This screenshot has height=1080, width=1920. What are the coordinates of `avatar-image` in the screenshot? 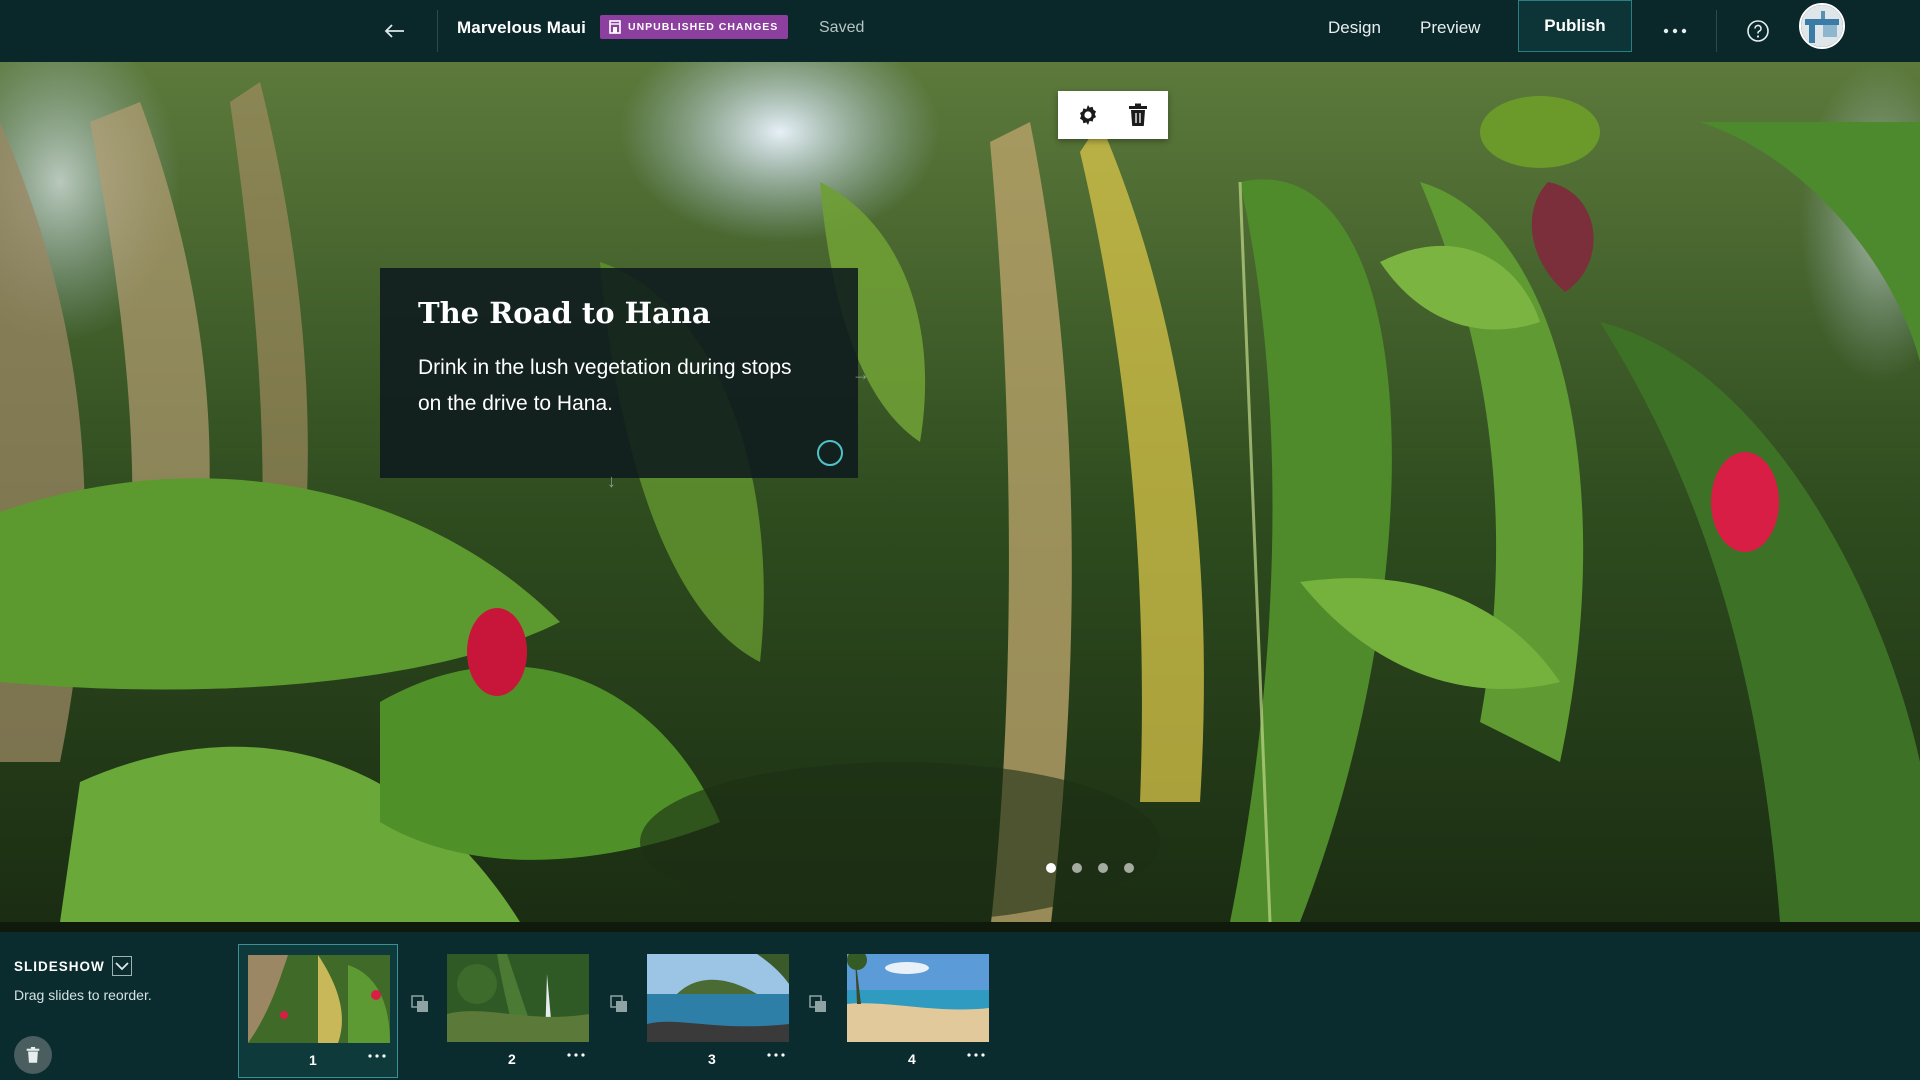 It's located at (1822, 26).